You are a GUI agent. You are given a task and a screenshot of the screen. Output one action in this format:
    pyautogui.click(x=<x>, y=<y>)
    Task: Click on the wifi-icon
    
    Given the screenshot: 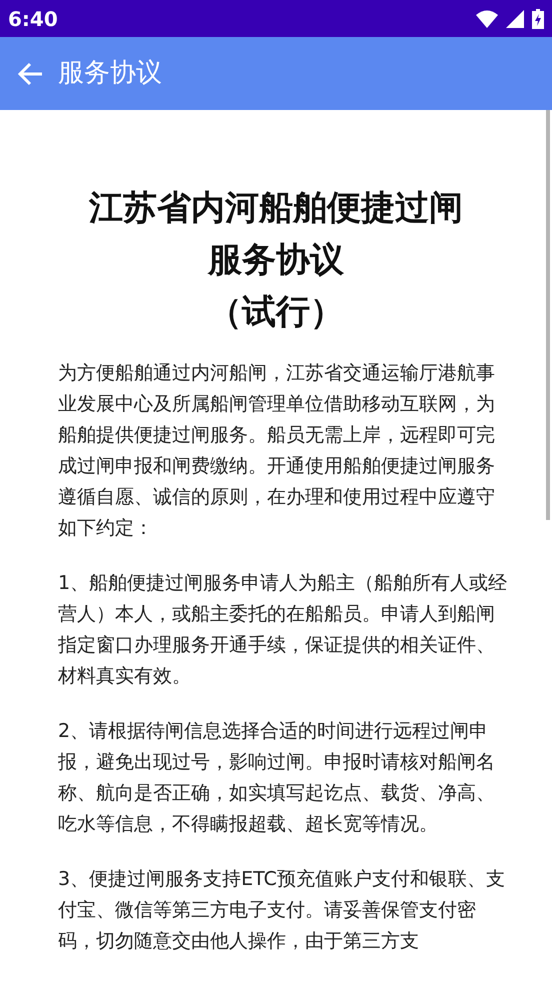 What is the action you would take?
    pyautogui.click(x=487, y=19)
    